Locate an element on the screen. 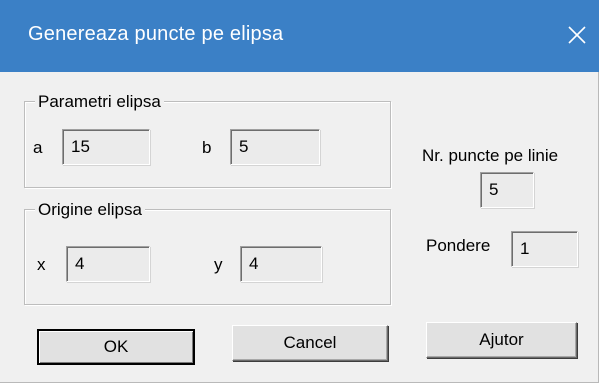  pondere-field: 1 is located at coordinates (544, 249).